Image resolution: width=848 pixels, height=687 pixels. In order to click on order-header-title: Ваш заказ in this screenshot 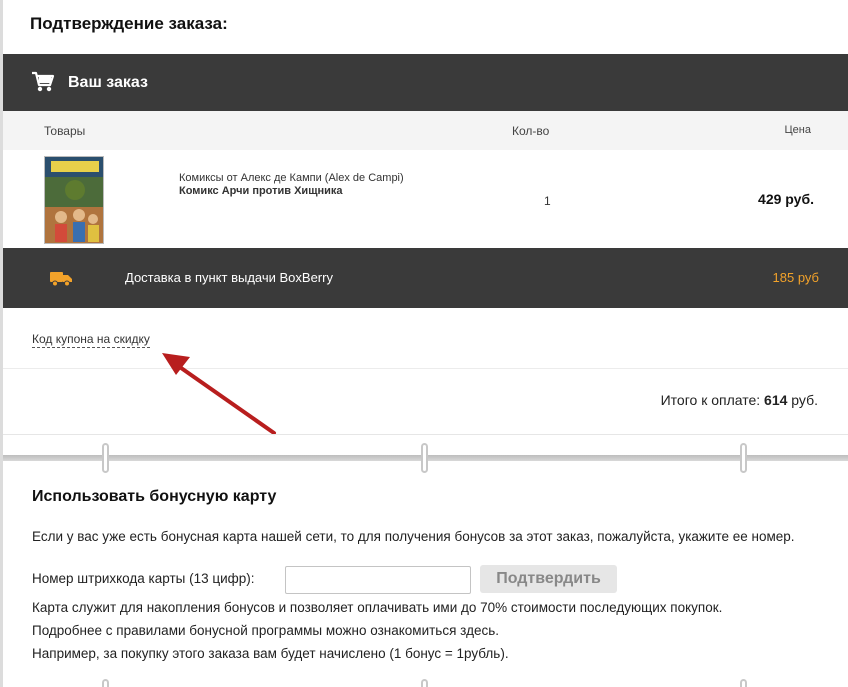, I will do `click(108, 82)`.